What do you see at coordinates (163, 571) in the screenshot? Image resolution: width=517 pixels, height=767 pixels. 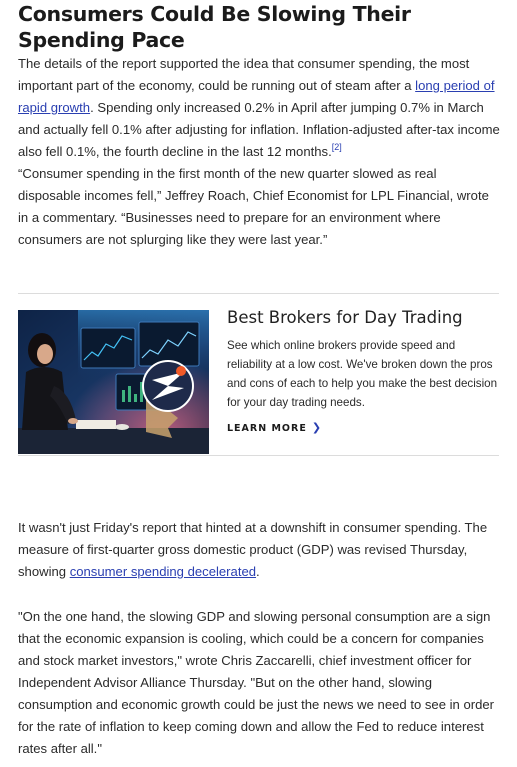 I see `link-consumer-spending-decelerated: consumer spending decelerated` at bounding box center [163, 571].